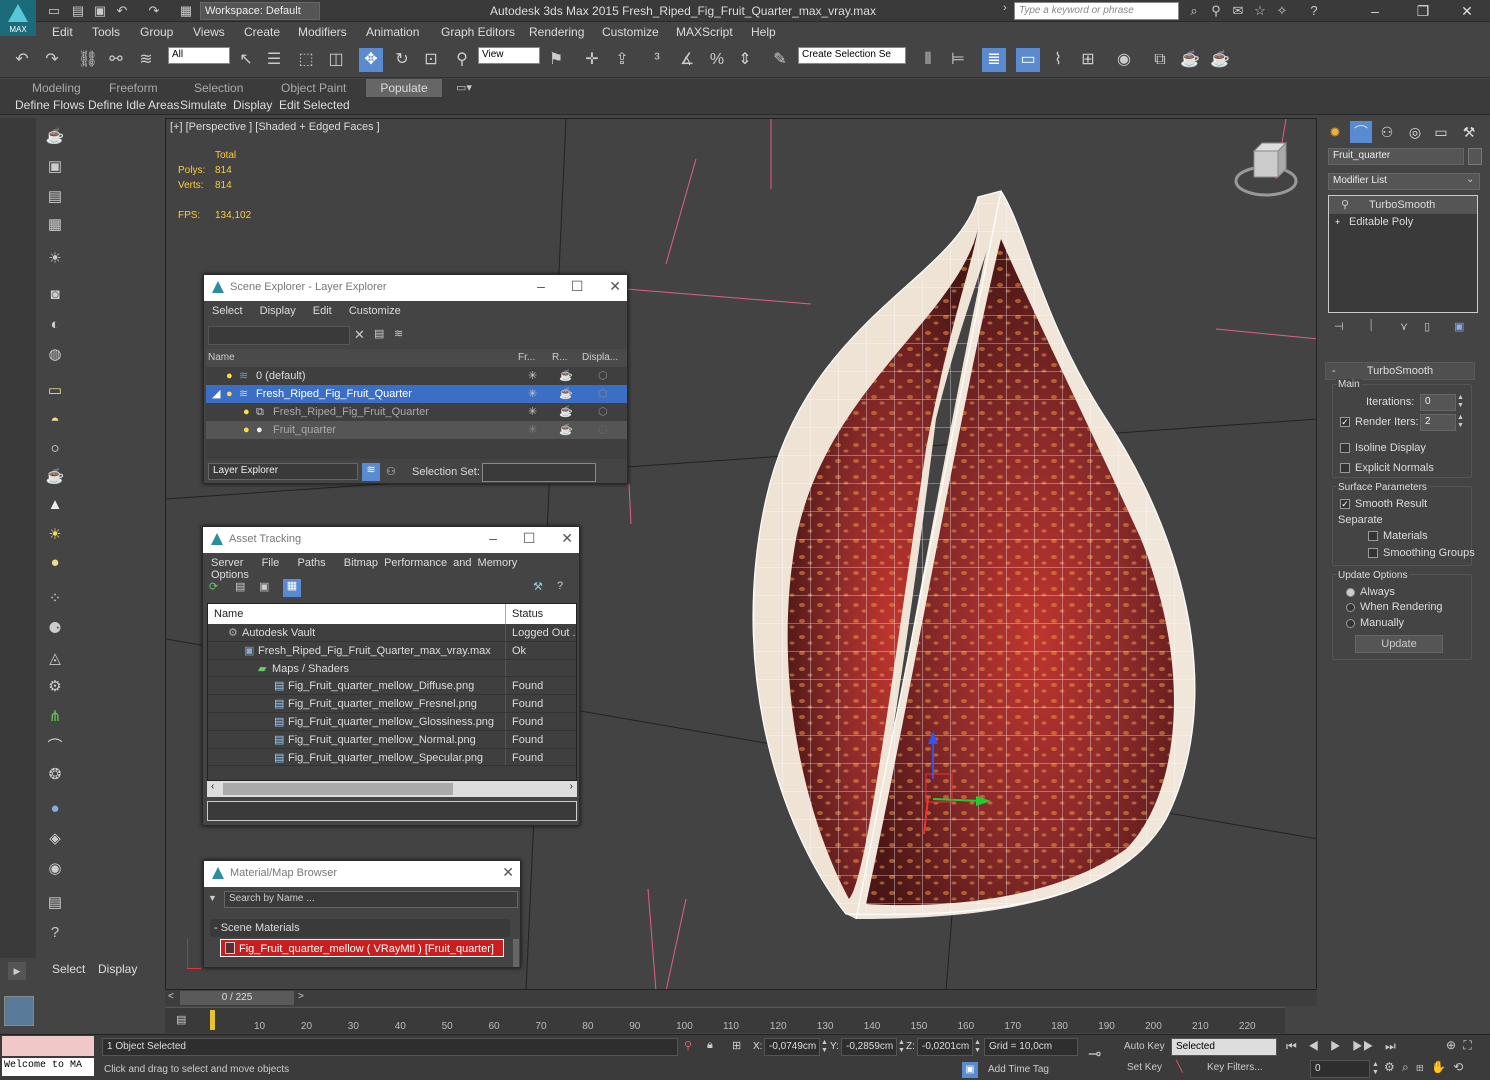 Image resolution: width=1490 pixels, height=1080 pixels. Describe the element at coordinates (741, 998) in the screenshot. I see `time-slider` at that location.